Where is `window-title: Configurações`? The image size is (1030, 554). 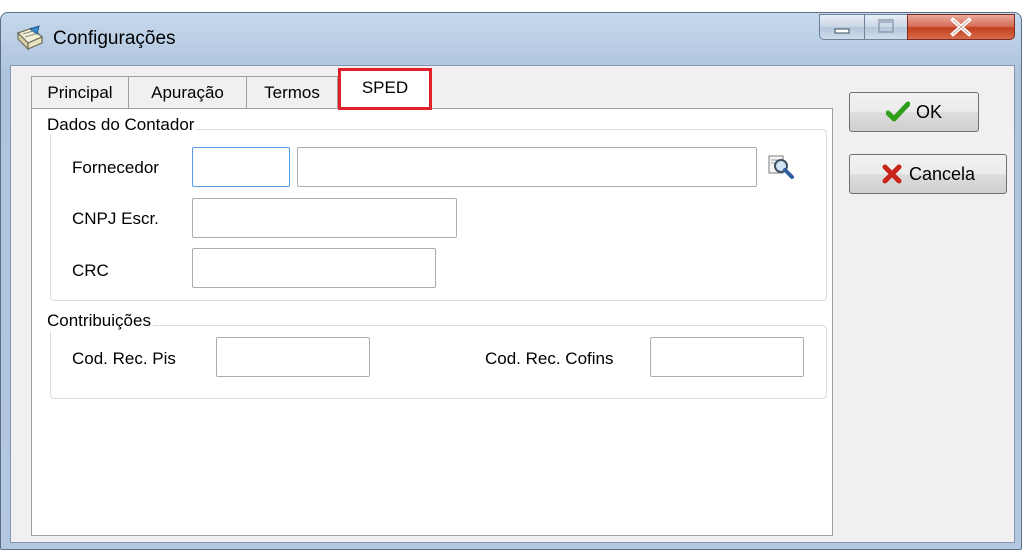 window-title: Configurações is located at coordinates (114, 38).